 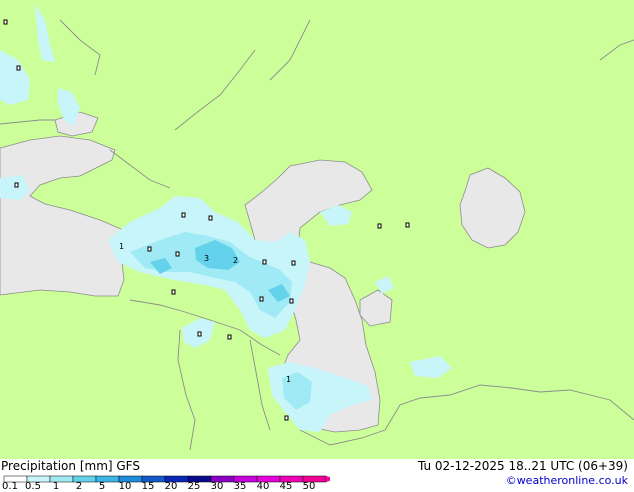 What do you see at coordinates (235, 260) in the screenshot?
I see `value-label: 2` at bounding box center [235, 260].